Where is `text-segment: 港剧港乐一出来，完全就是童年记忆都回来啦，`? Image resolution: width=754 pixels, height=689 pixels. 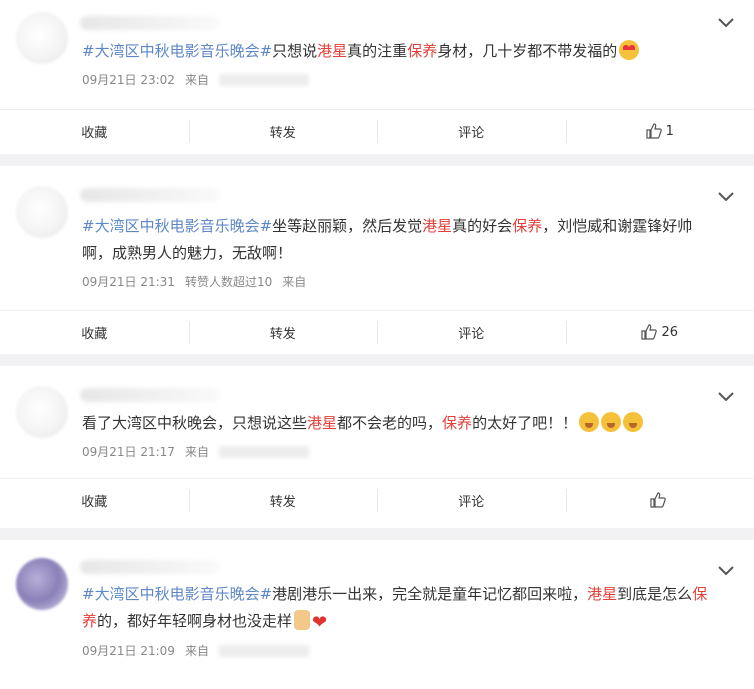
text-segment: 港剧港乐一出来，完全就是童年记忆都回来啦， is located at coordinates (430, 594).